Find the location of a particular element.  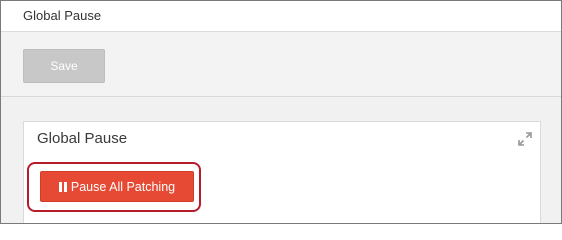

save-button: Save is located at coordinates (64, 66).